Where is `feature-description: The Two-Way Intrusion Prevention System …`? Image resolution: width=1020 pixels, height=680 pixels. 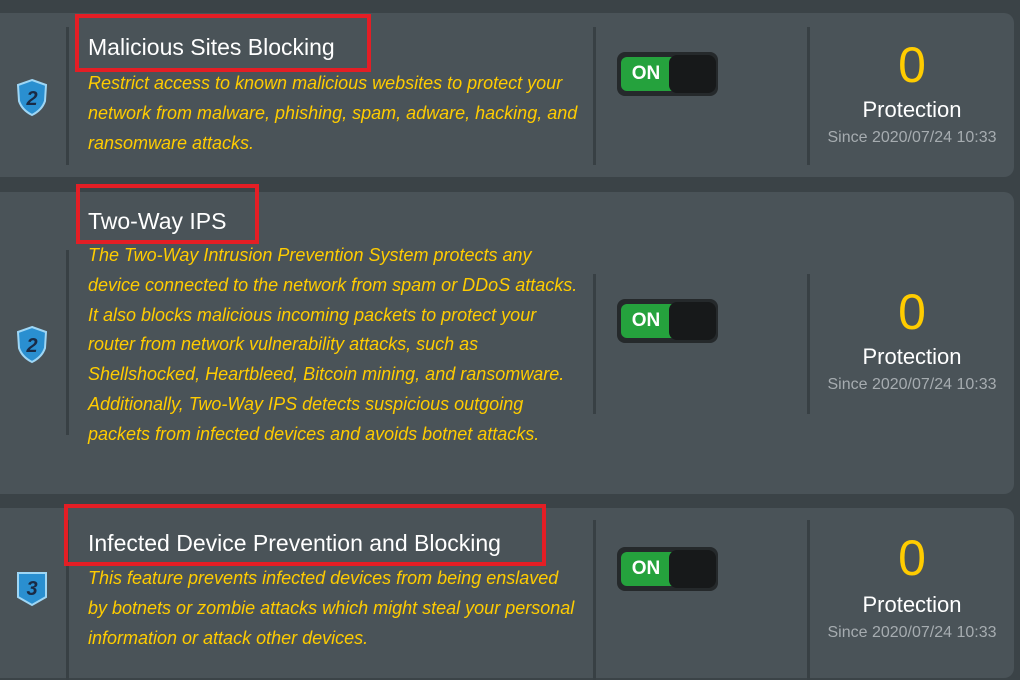 feature-description: The Two-Way Intrusion Prevention System … is located at coordinates (333, 344).